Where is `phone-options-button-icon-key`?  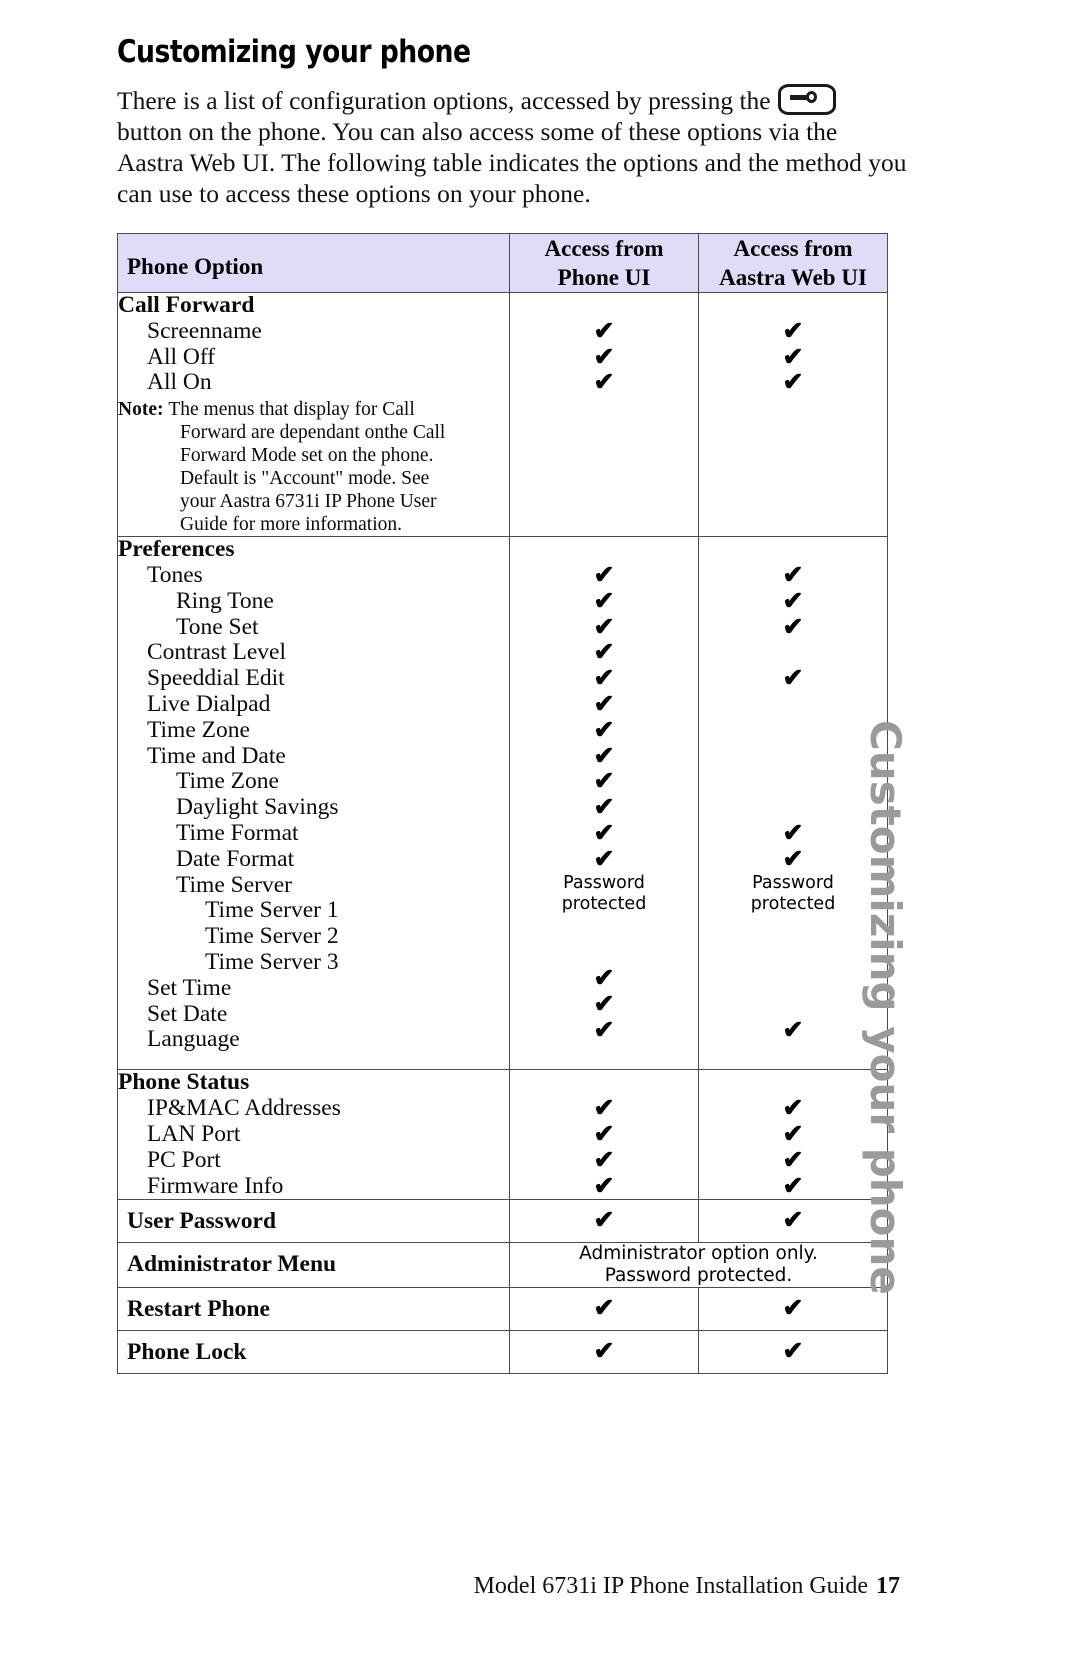
phone-options-button-icon-key is located at coordinates (811, 97).